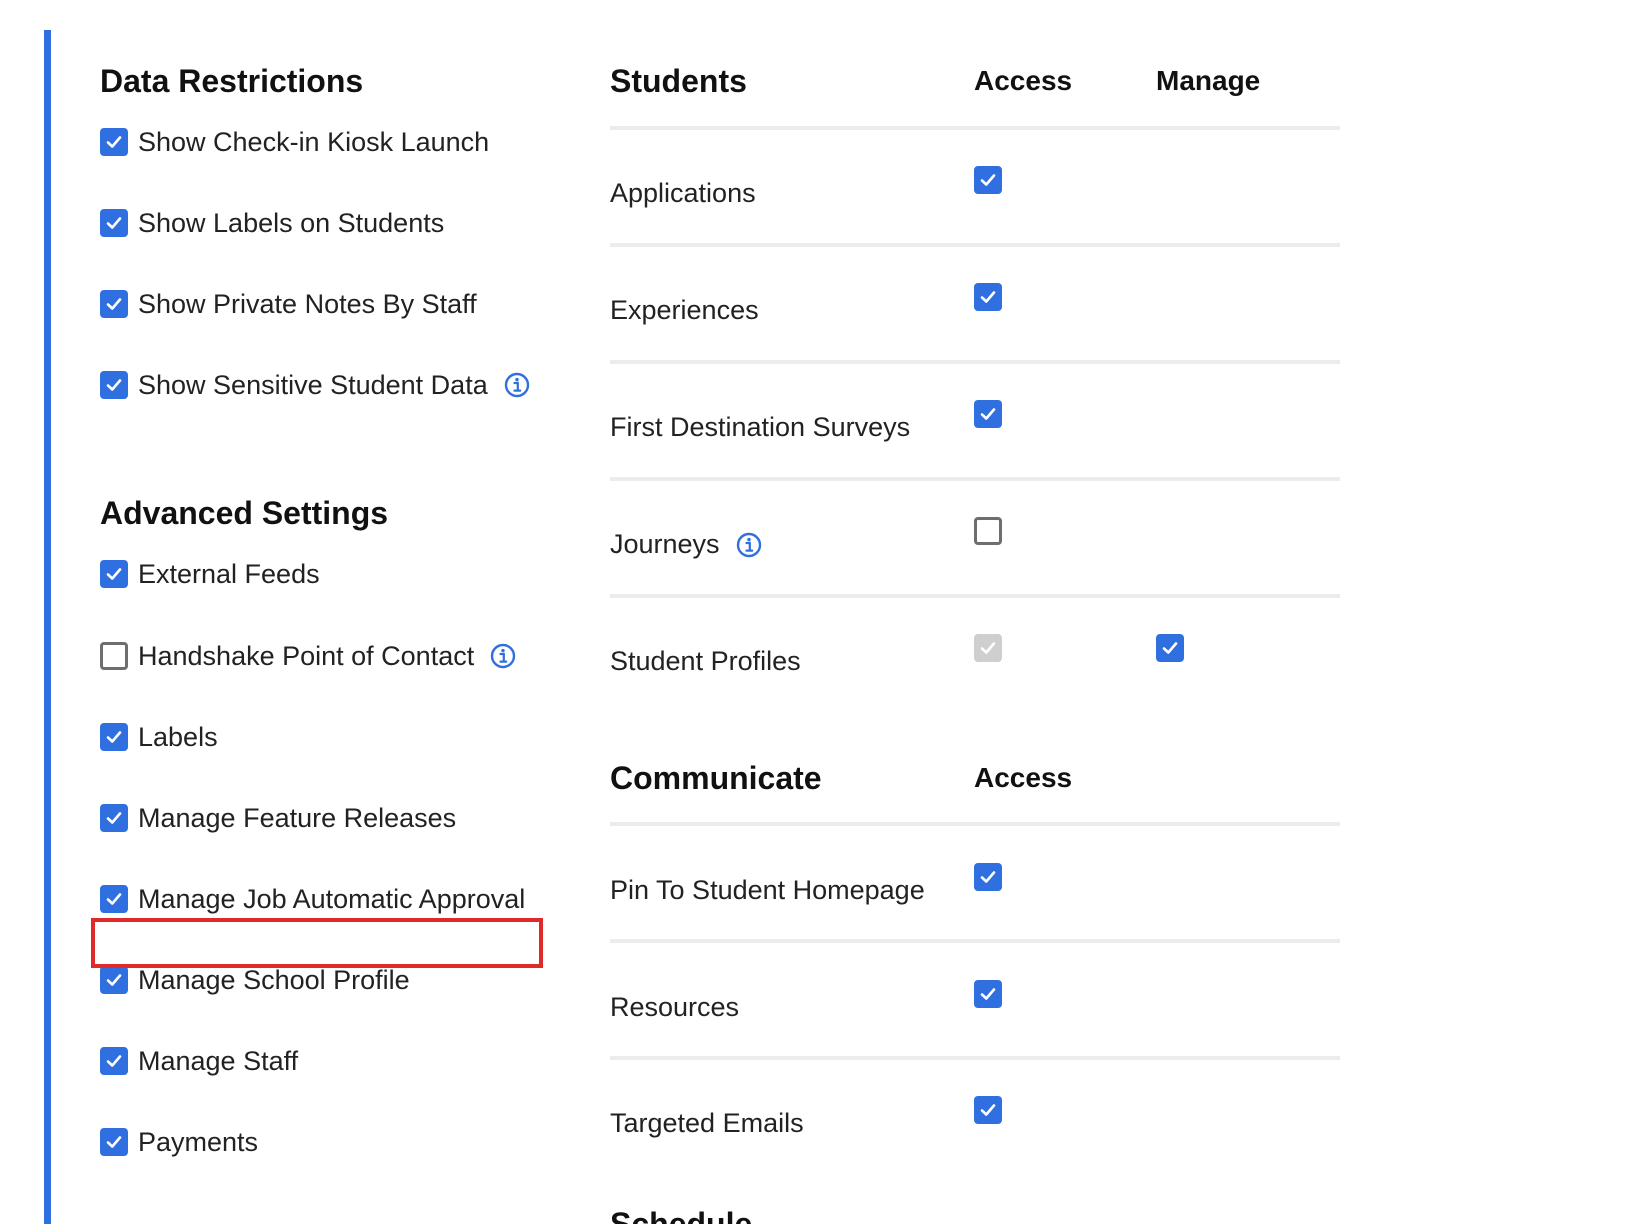 The image size is (1644, 1224). What do you see at coordinates (760, 427) in the screenshot?
I see `row-label: First Destination Surveys` at bounding box center [760, 427].